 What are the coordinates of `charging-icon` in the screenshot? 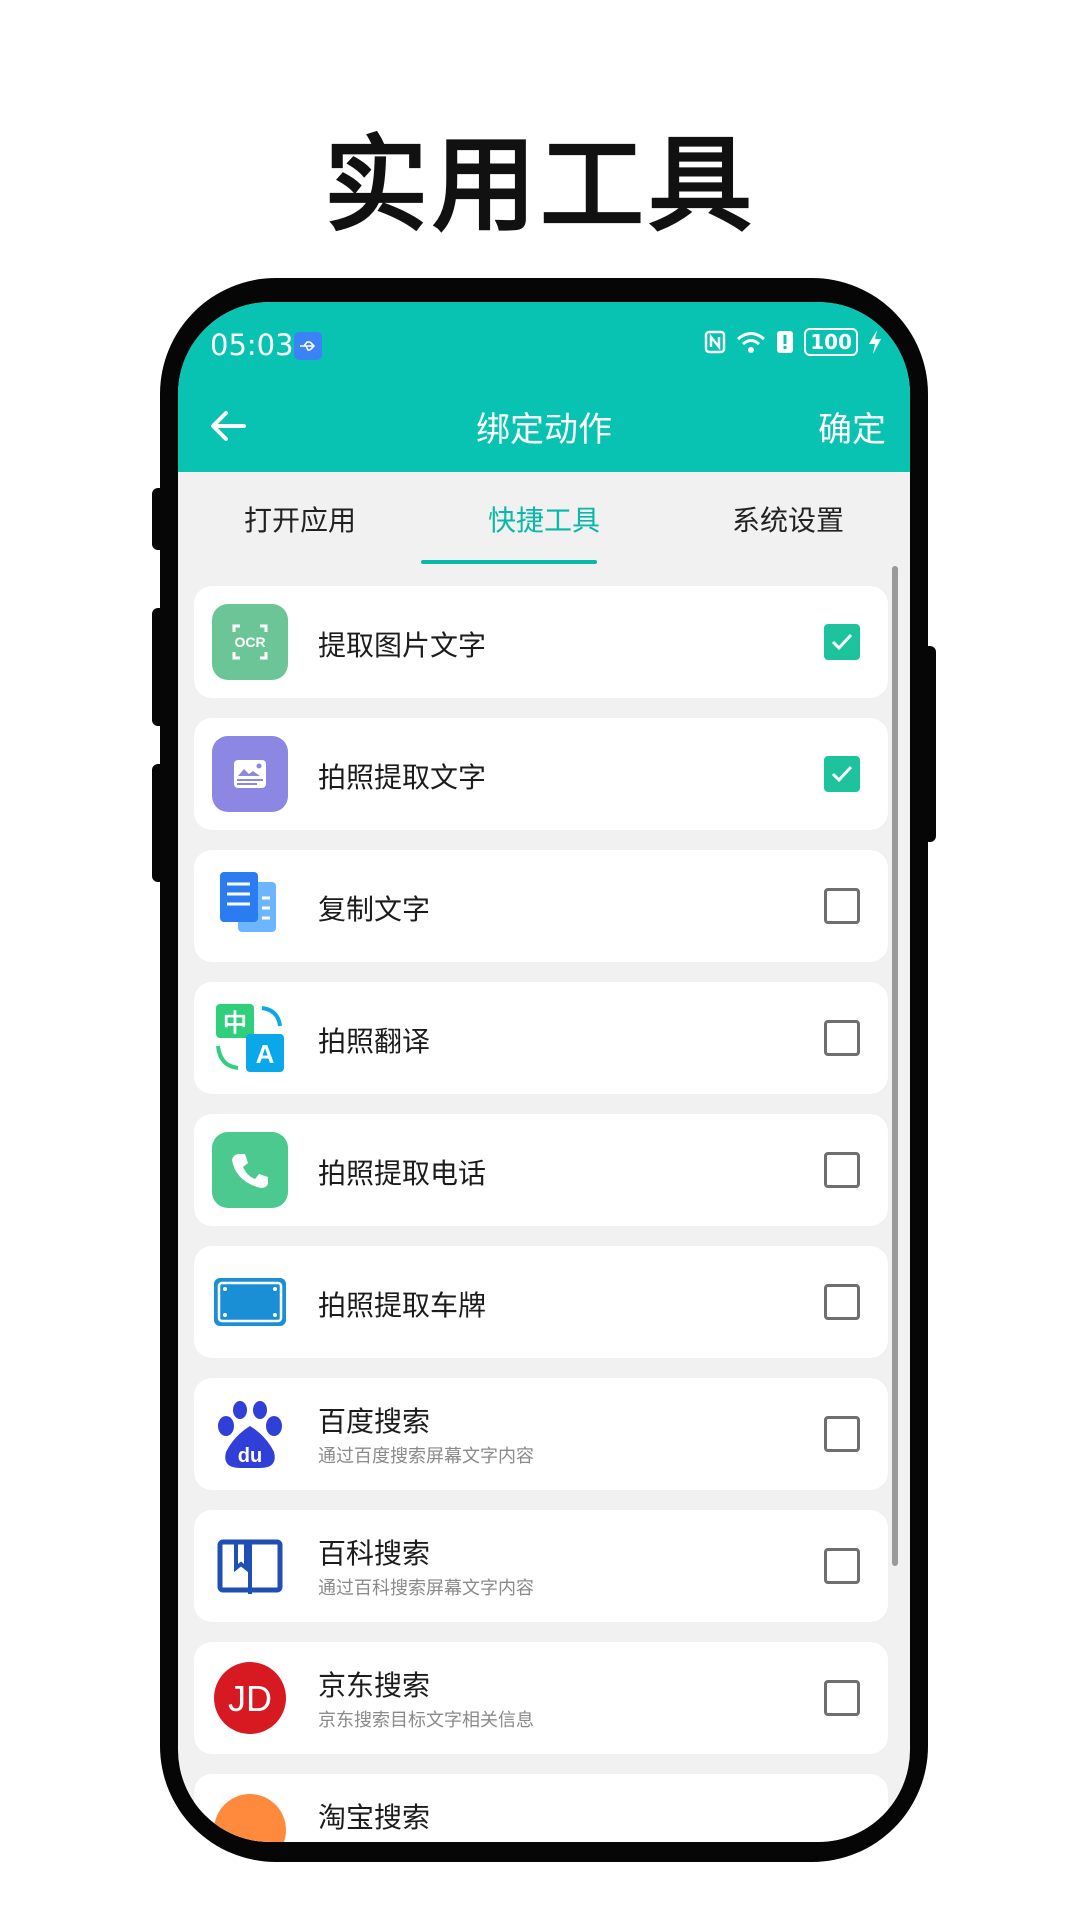 It's located at (875, 342).